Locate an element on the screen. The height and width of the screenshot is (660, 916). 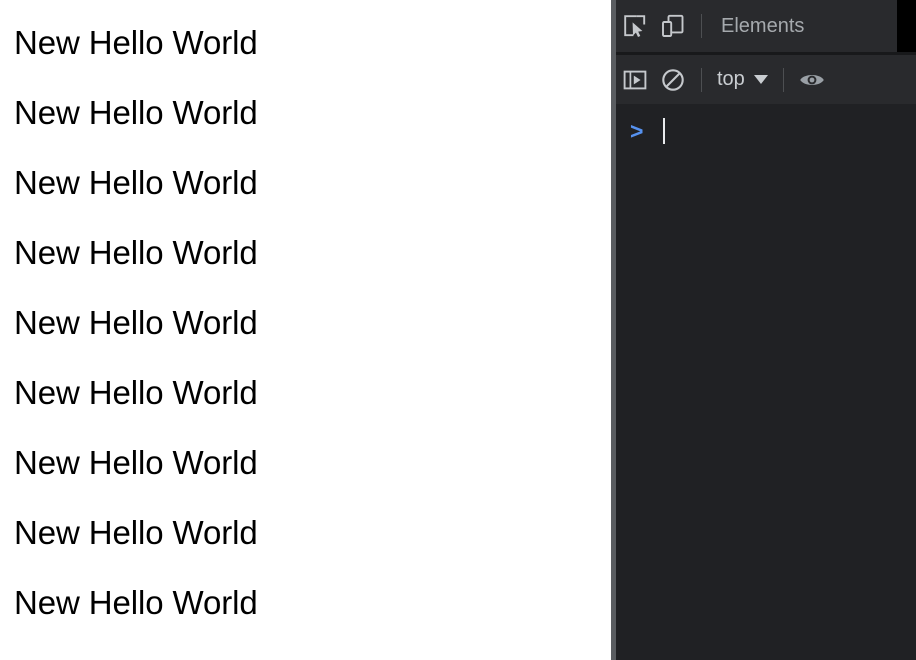
devtools-tabbar: Elements is located at coordinates (766, 26).